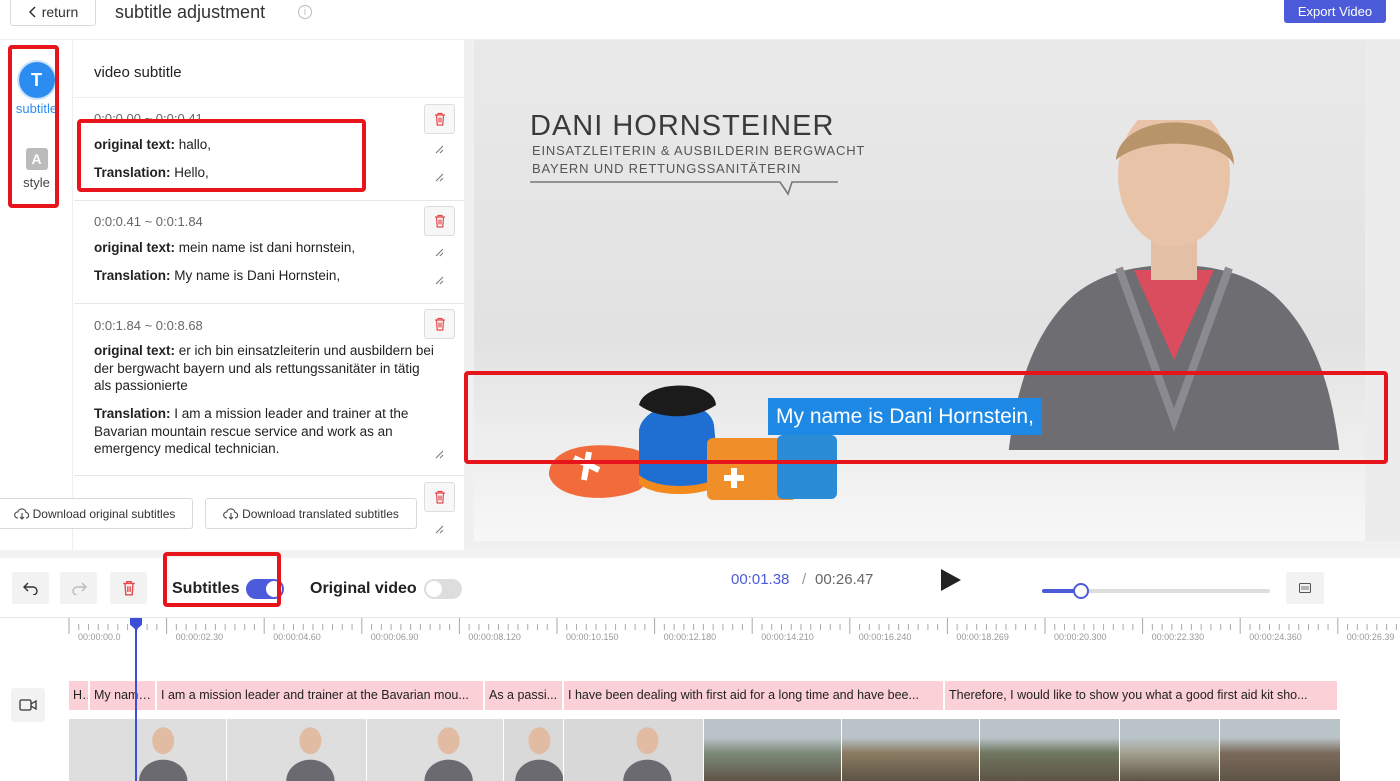 The height and width of the screenshot is (781, 1400). What do you see at coordinates (592, 637) in the screenshot?
I see `ruler-tick-label: 00:00:10.150` at bounding box center [592, 637].